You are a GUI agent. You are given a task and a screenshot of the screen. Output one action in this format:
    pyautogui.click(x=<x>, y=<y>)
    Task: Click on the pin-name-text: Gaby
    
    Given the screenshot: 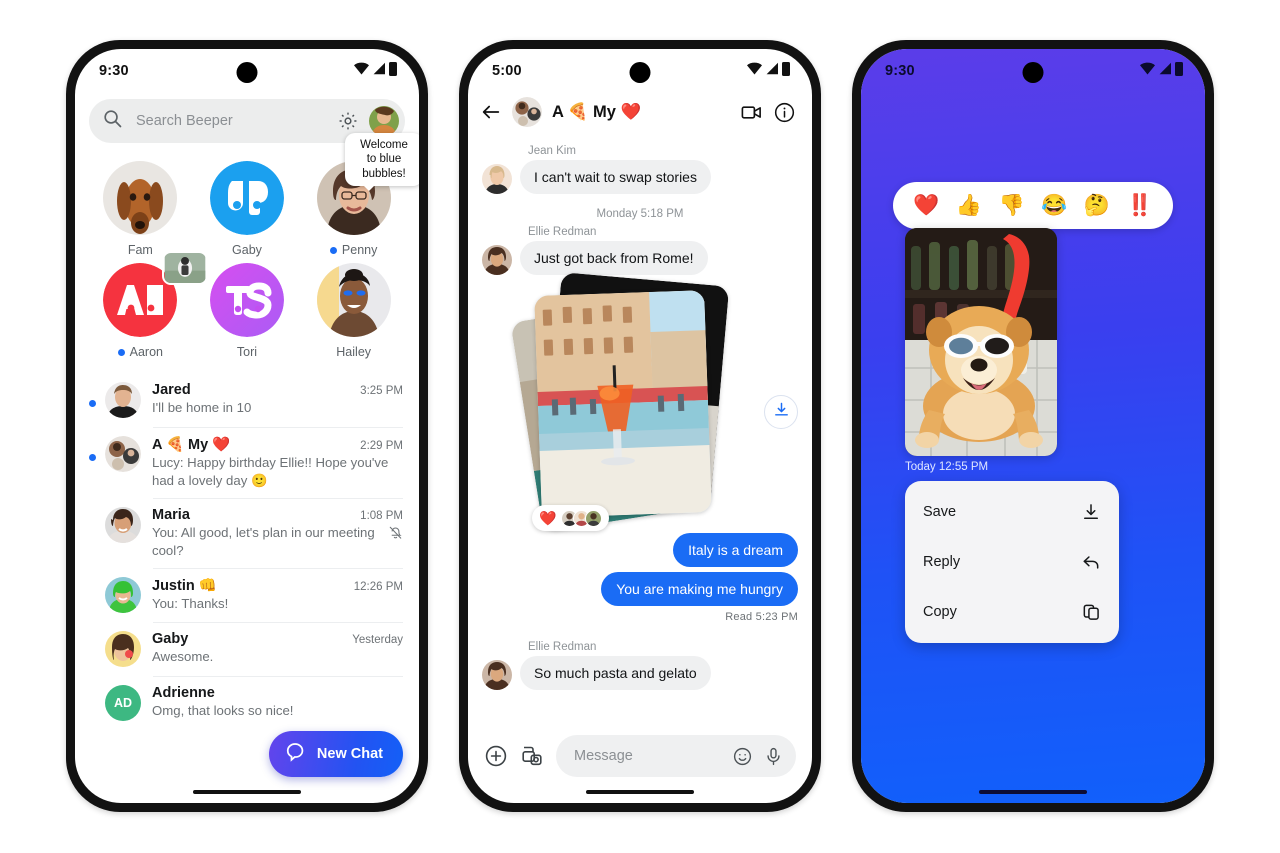 What is the action you would take?
    pyautogui.click(x=247, y=250)
    